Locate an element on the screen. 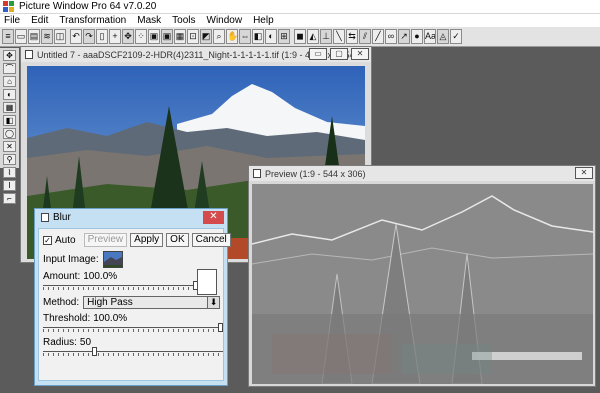  amount-slider is located at coordinates (120, 285).